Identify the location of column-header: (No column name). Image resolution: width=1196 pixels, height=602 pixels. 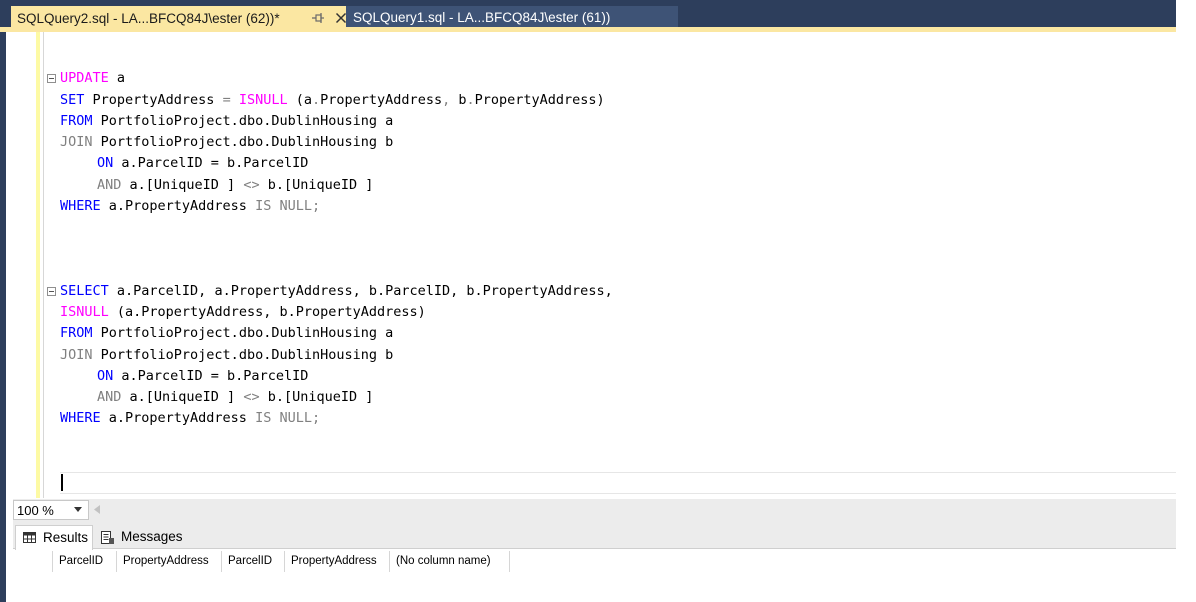
(450, 561).